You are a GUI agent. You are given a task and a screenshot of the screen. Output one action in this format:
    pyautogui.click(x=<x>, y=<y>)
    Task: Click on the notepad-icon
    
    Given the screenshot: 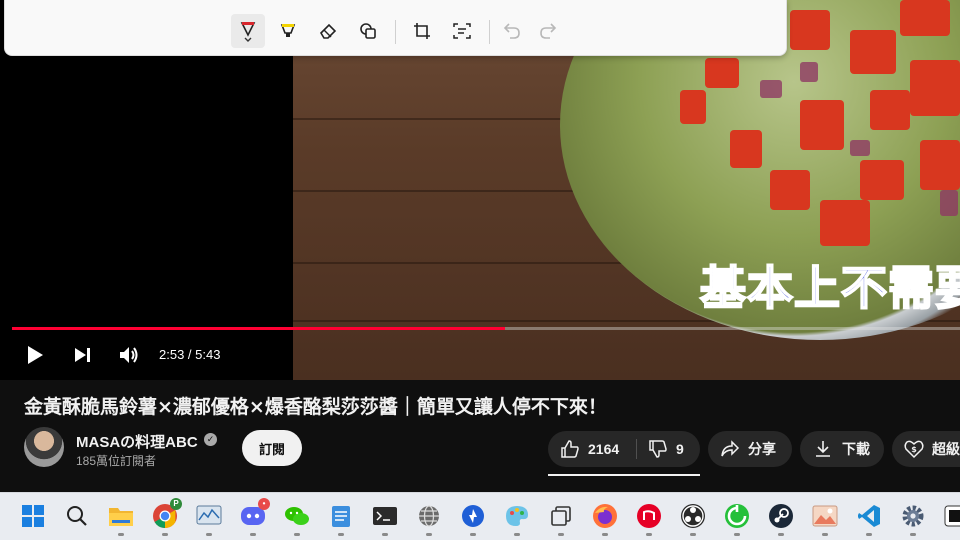 What is the action you would take?
    pyautogui.click(x=341, y=516)
    